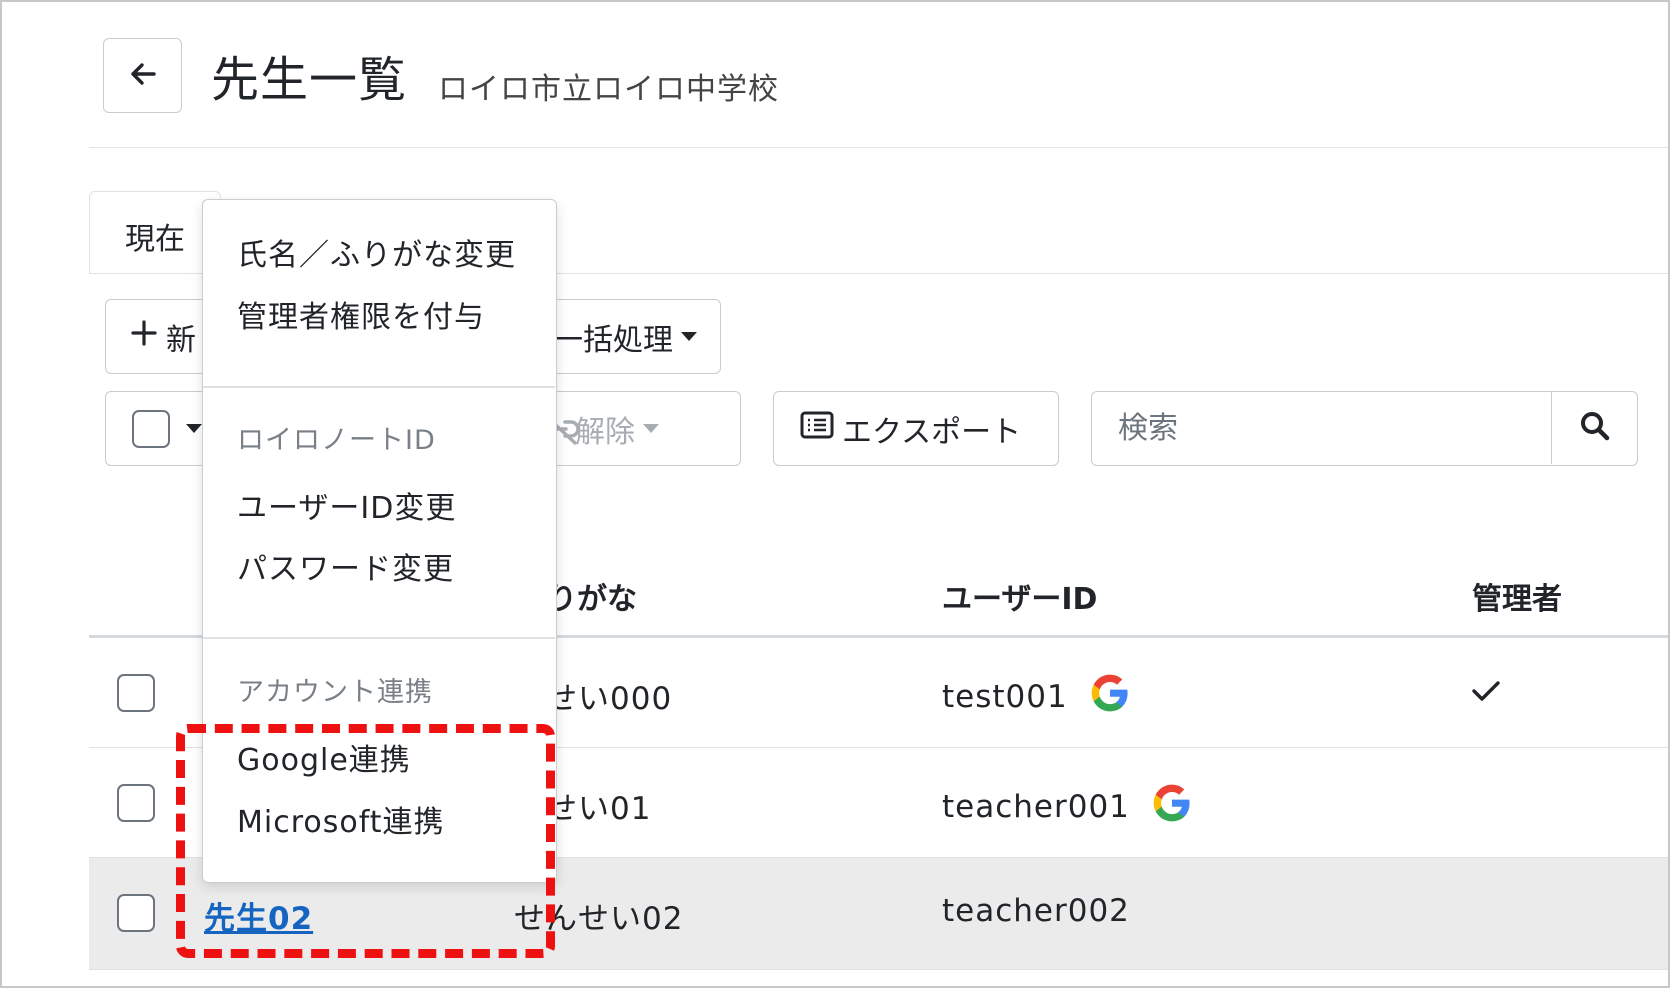  What do you see at coordinates (335, 692) in the screenshot?
I see `menu-section-header-account-link: アカウント連携` at bounding box center [335, 692].